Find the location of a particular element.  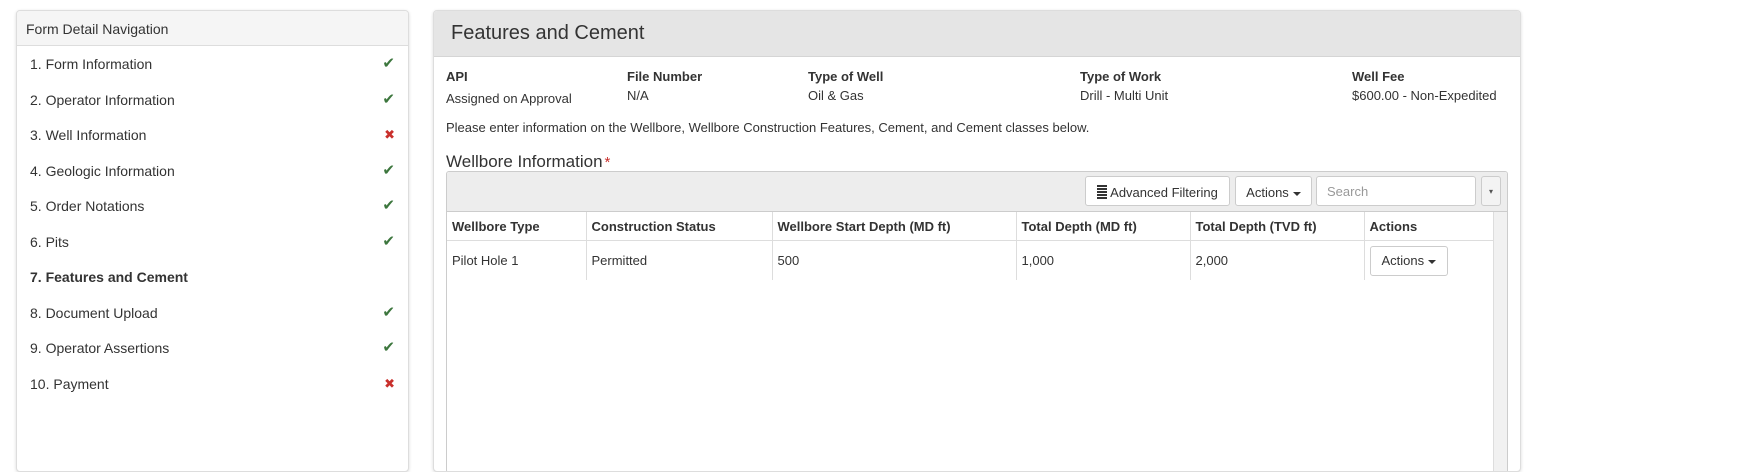

file-number-label: File Number is located at coordinates (665, 76).